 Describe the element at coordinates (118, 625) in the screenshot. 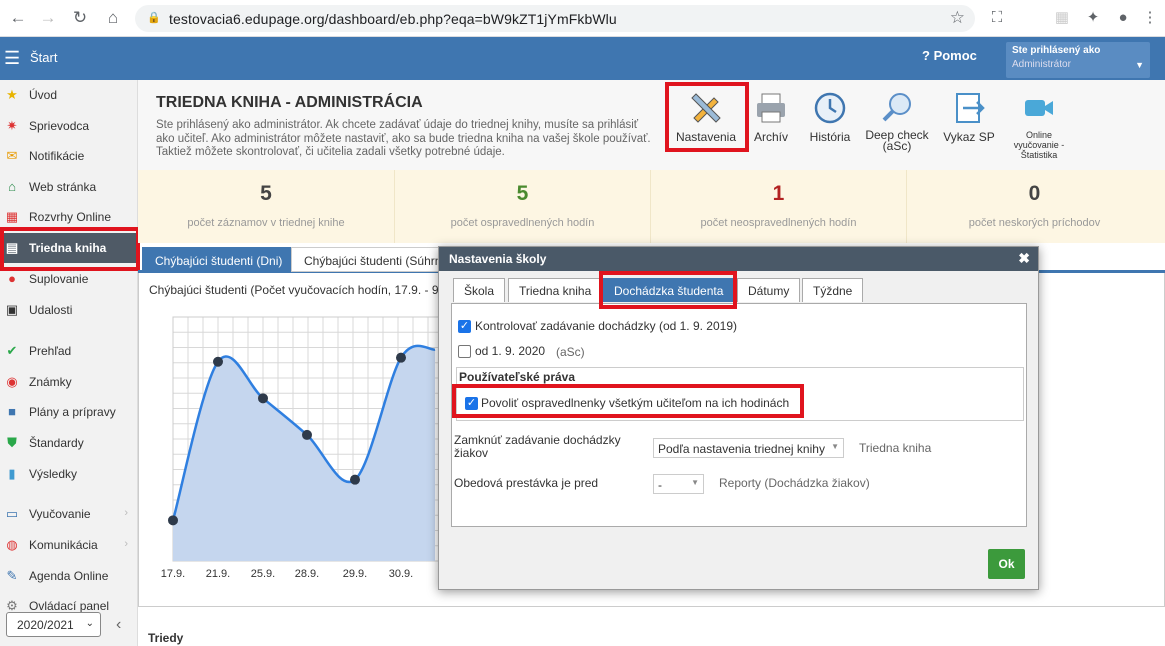

I see `collapse-sidebar-icon: ‹` at that location.